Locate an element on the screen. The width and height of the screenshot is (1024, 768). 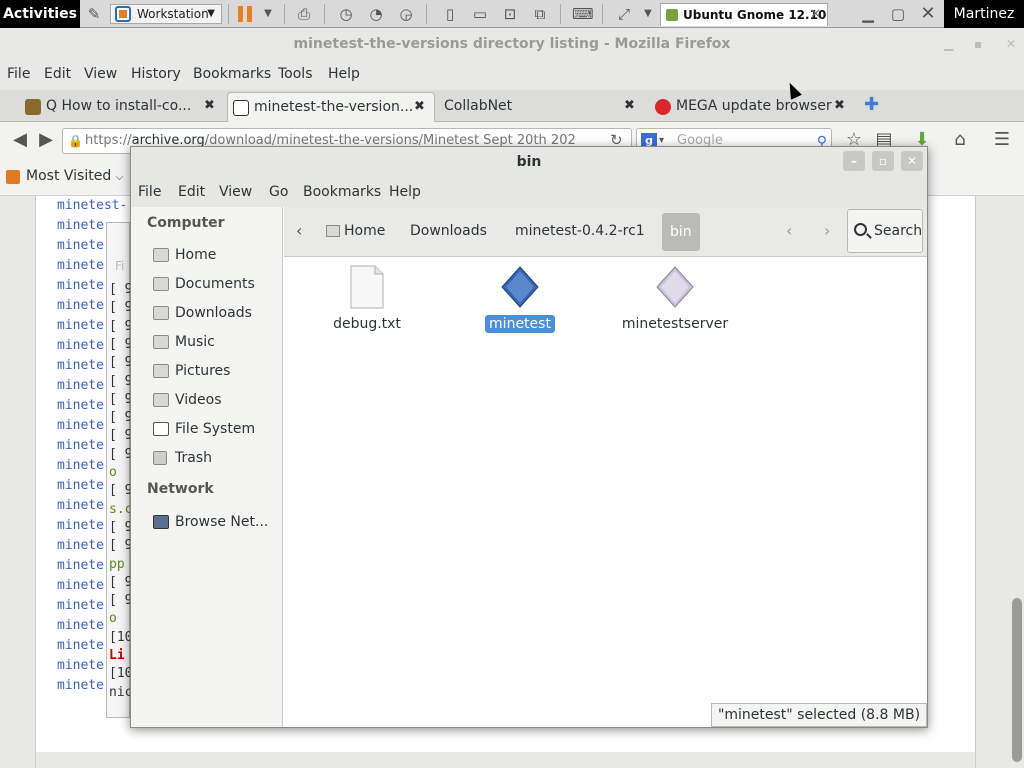
revert-snapshot-icon: ◔ is located at coordinates (376, 14).